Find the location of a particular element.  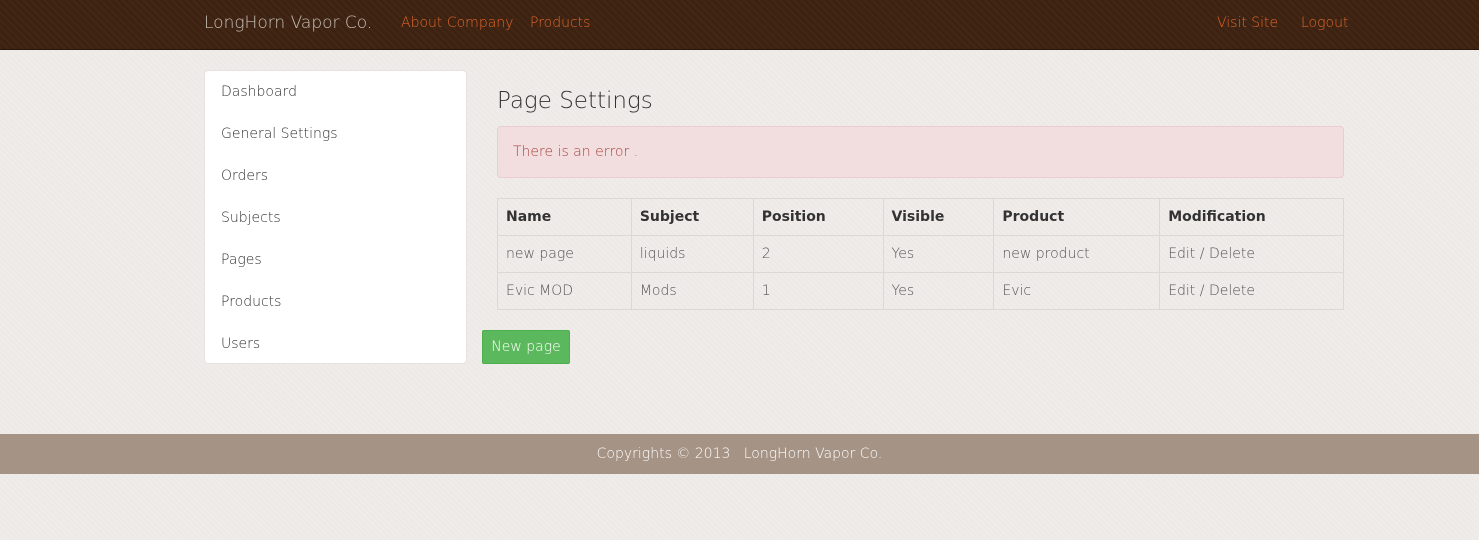

column-header-modification: Modification is located at coordinates (1251, 217).